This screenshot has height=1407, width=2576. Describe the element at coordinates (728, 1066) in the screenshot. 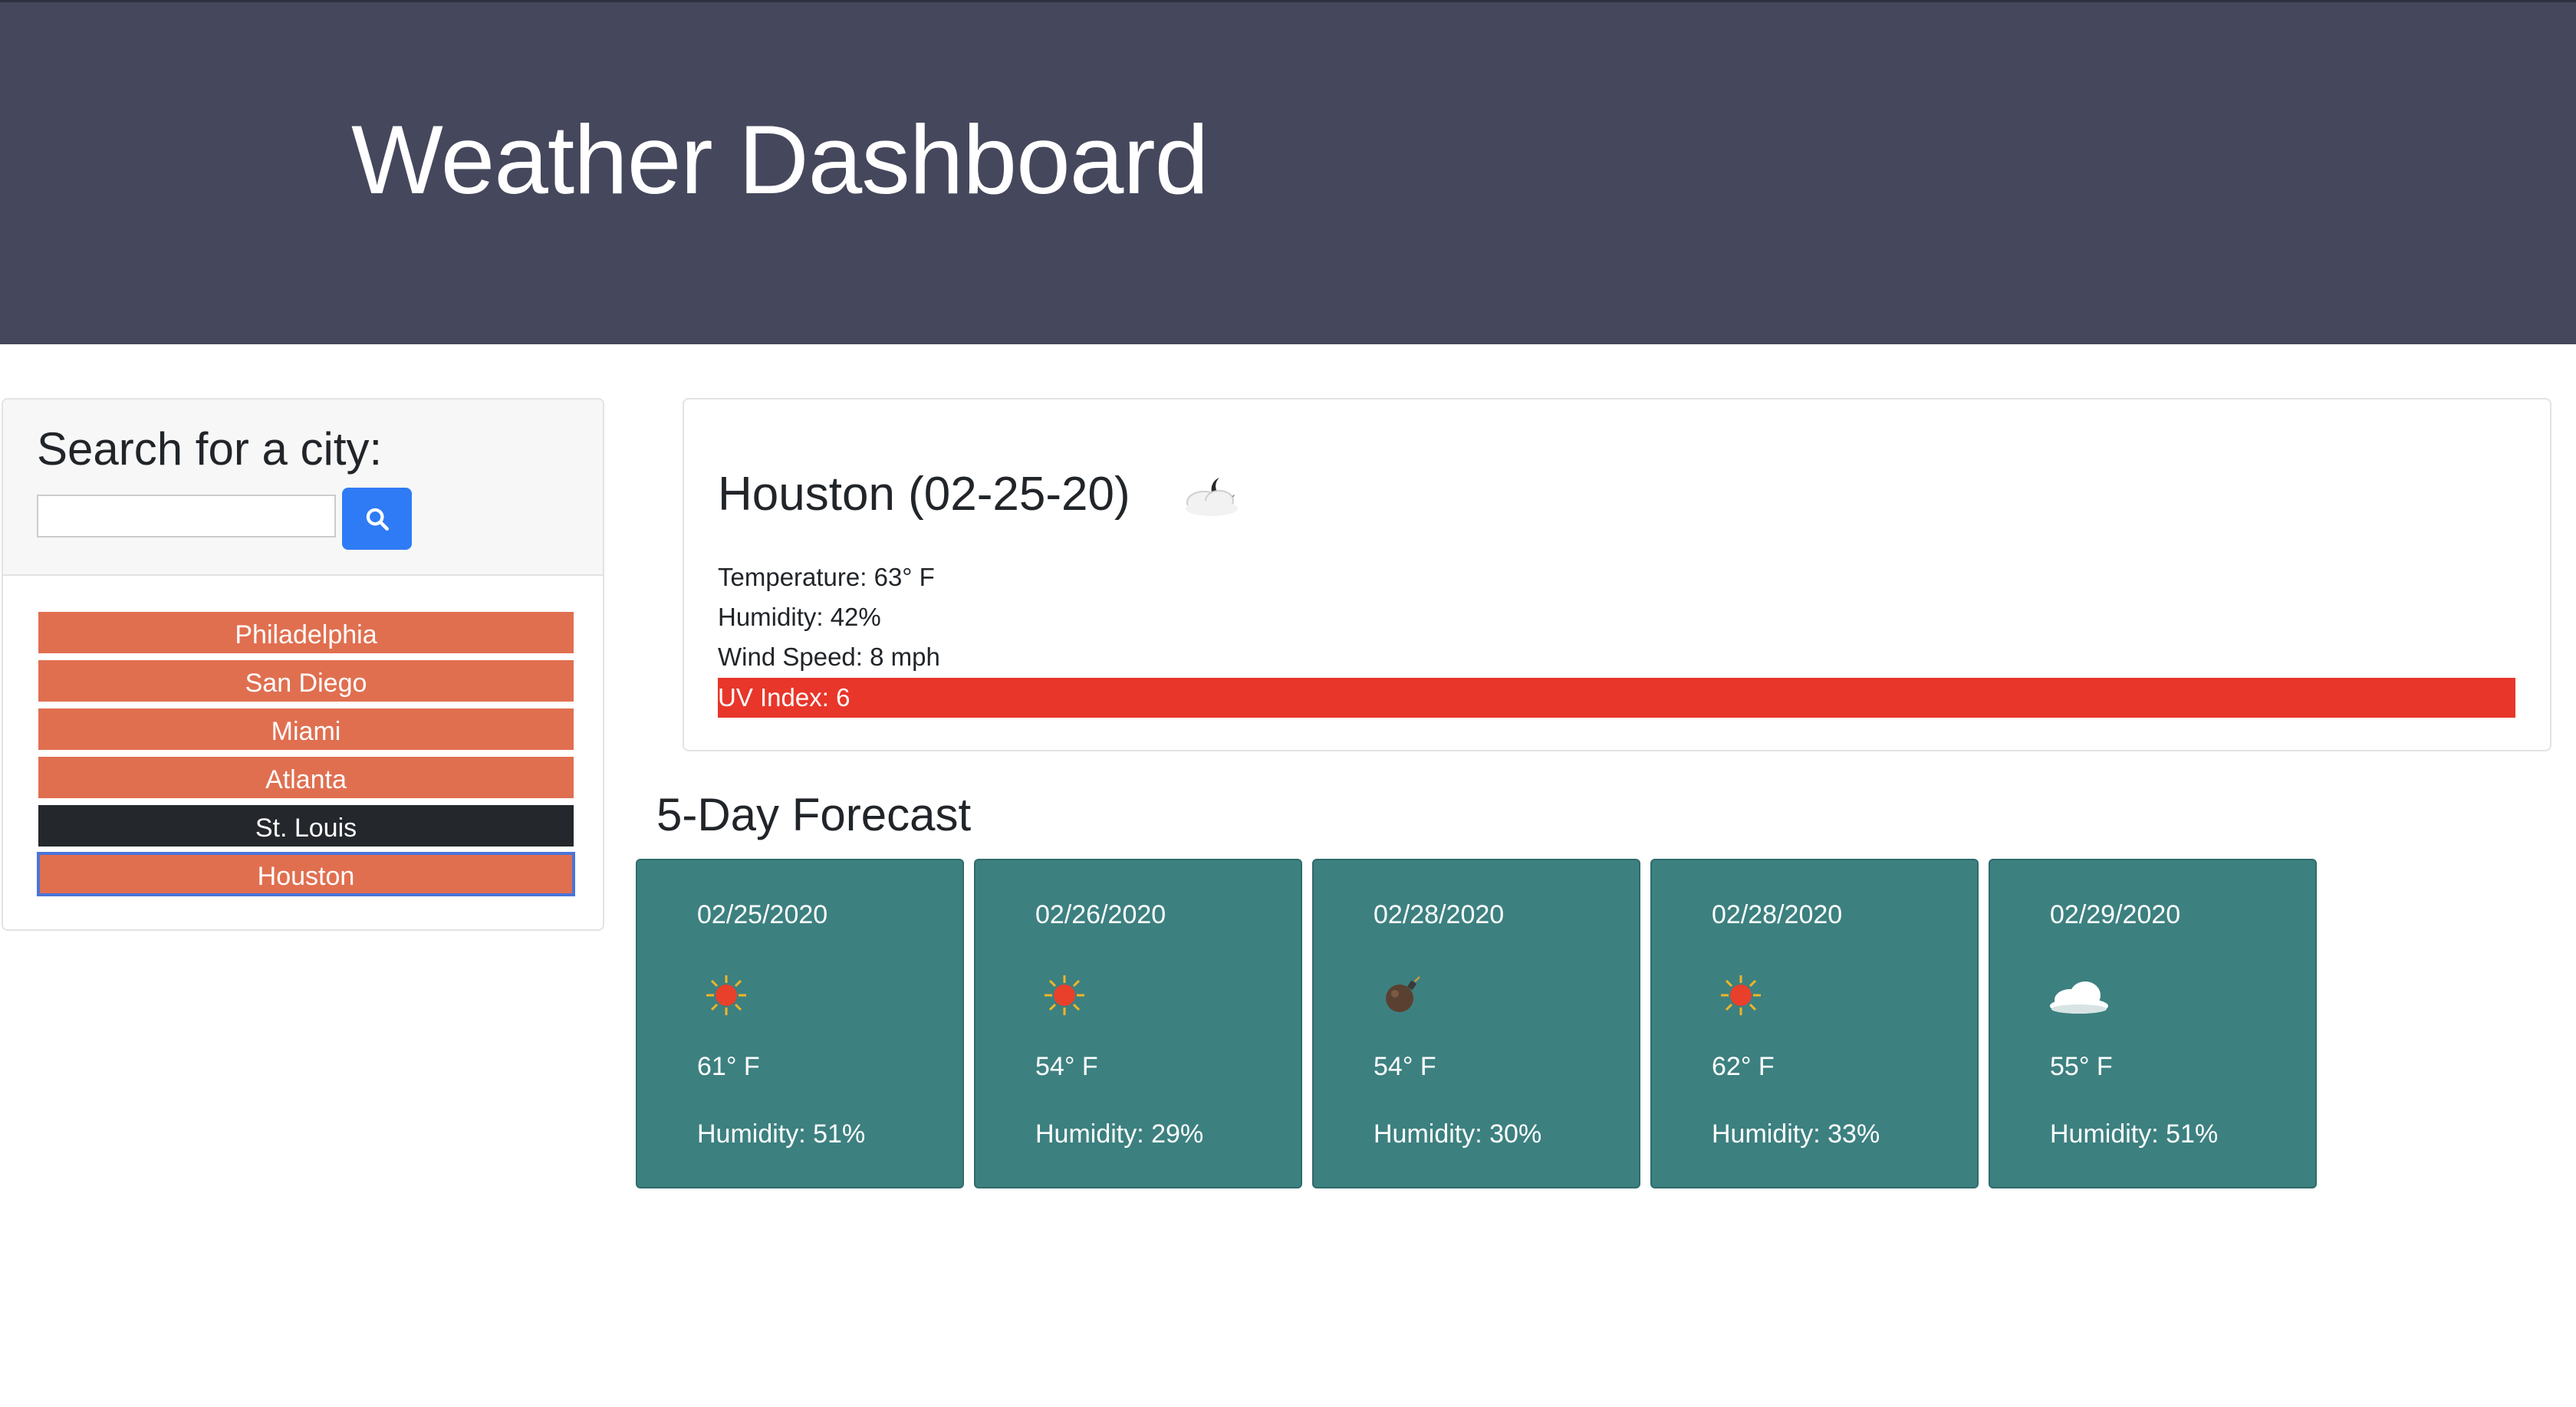

I see `forecast-temp: 61° F` at that location.